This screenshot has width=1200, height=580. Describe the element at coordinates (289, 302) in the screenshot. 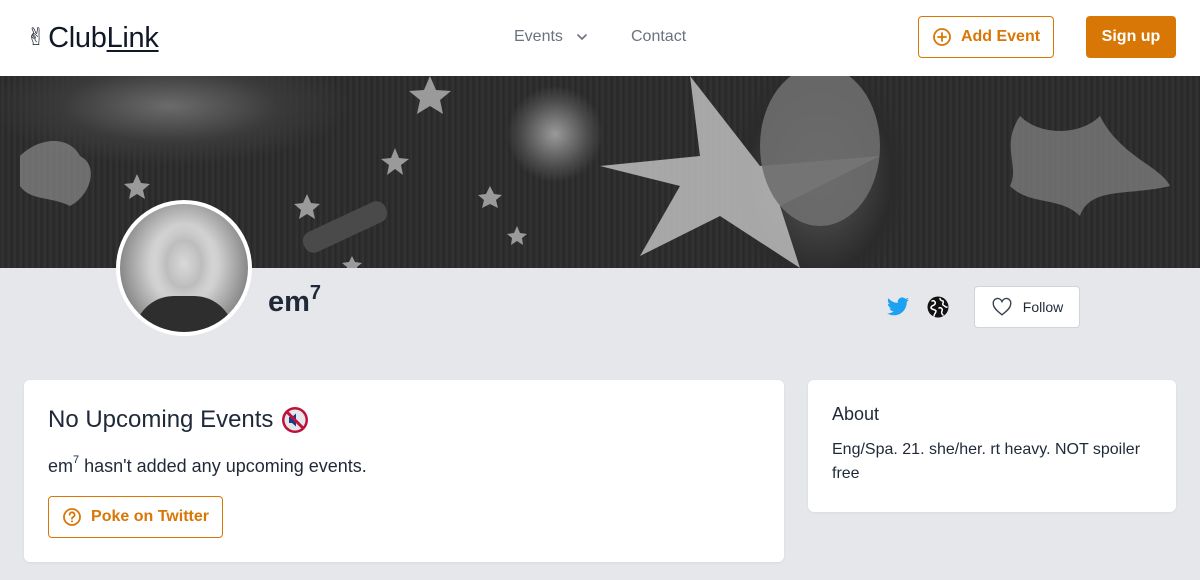

I see `profile-name-text: em` at that location.